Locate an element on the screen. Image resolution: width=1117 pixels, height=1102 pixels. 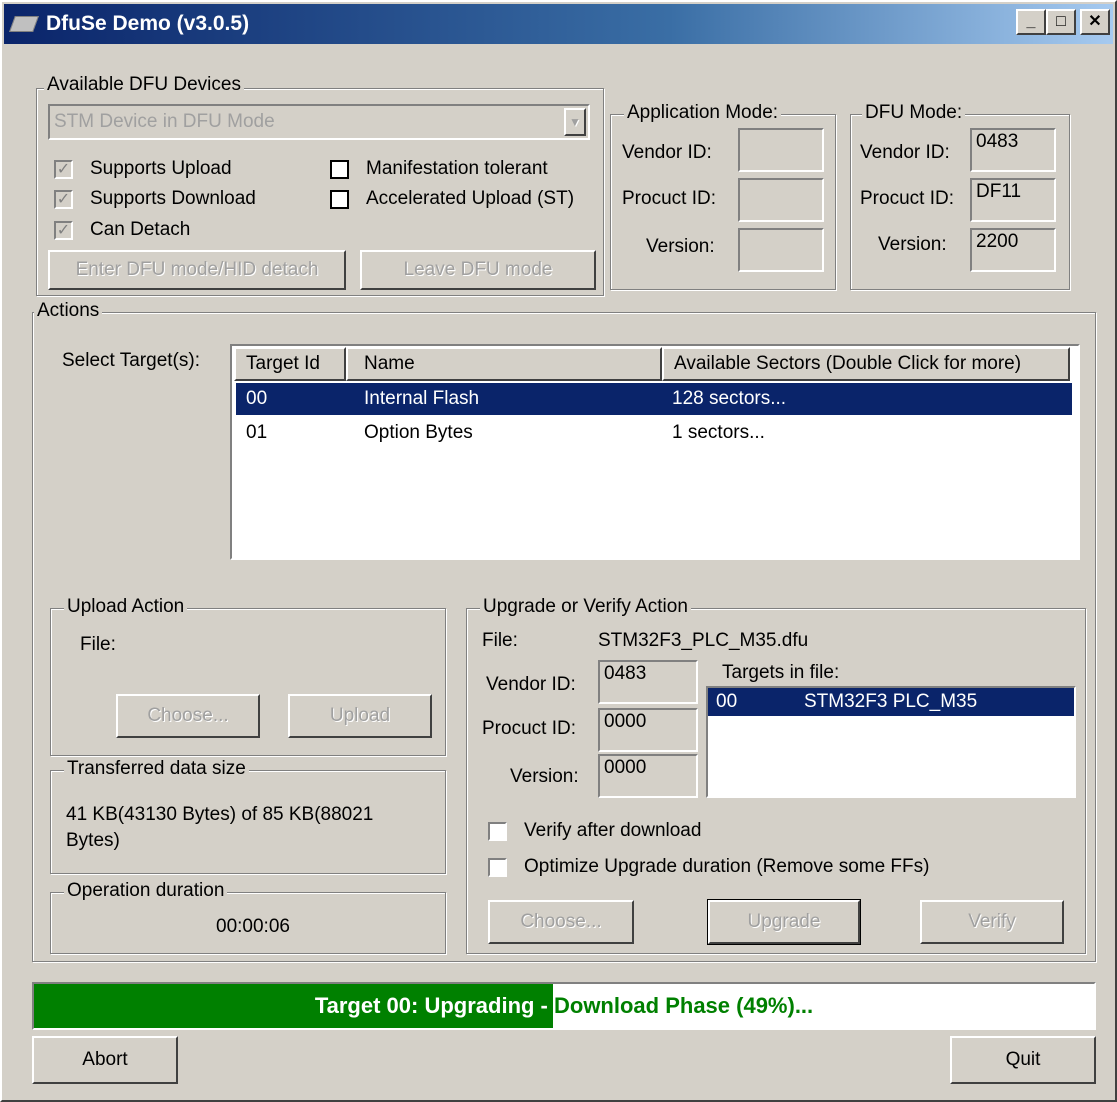
column-header-name: Name is located at coordinates (504, 364).